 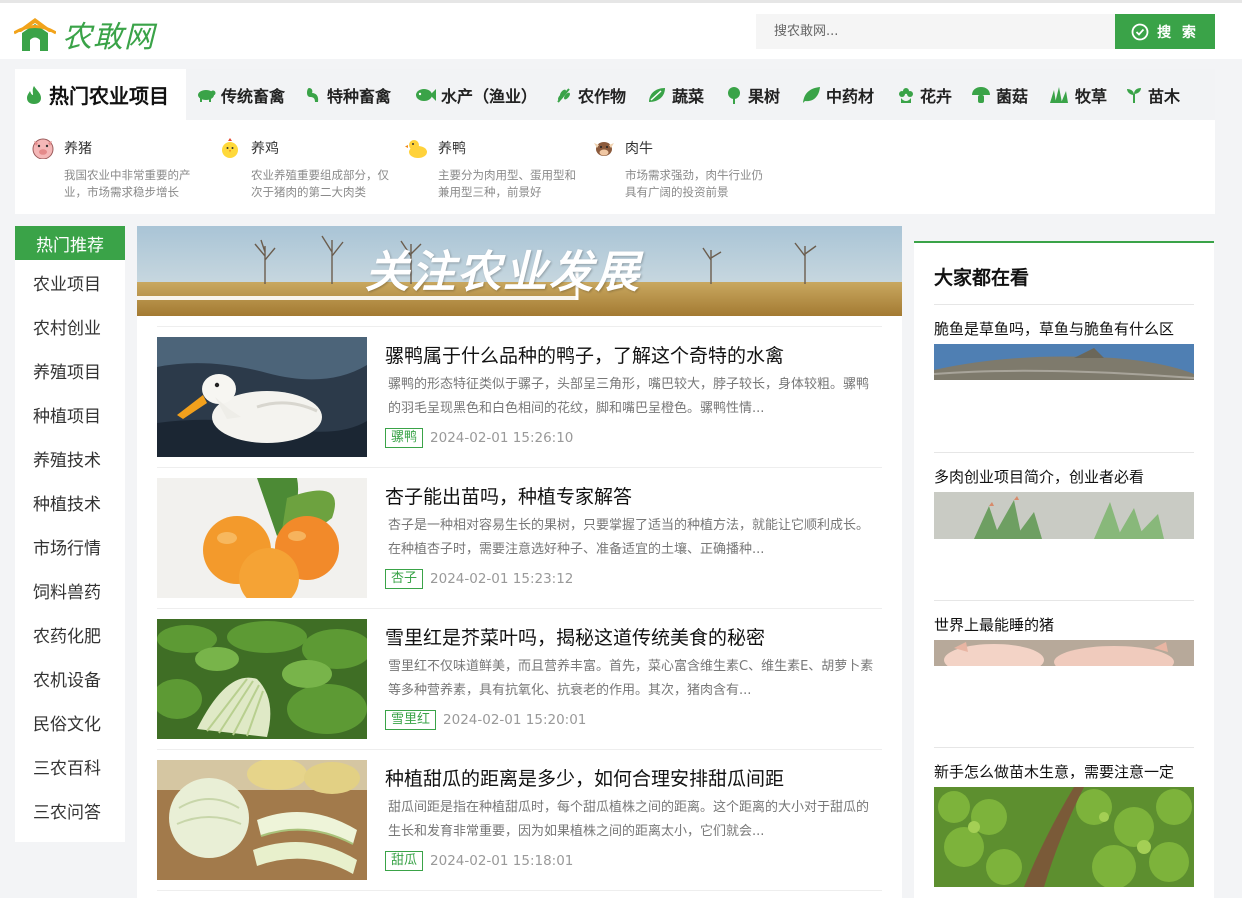 I want to click on category-label: 苗木, so click(x=1164, y=96).